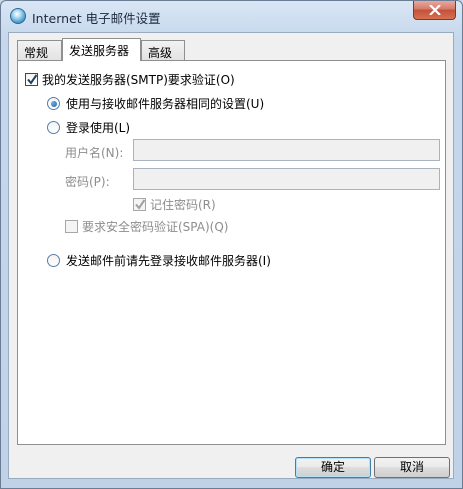 The image size is (463, 489). I want to click on logon-using-option: 登录使用(L), so click(88, 127).